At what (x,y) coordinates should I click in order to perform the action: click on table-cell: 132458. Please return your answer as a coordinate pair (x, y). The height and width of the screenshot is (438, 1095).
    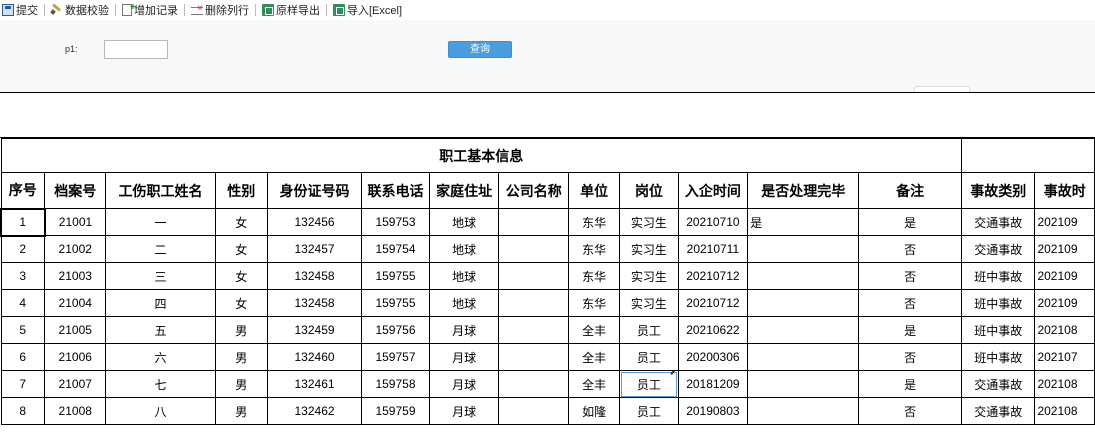
    Looking at the image, I should click on (314, 276).